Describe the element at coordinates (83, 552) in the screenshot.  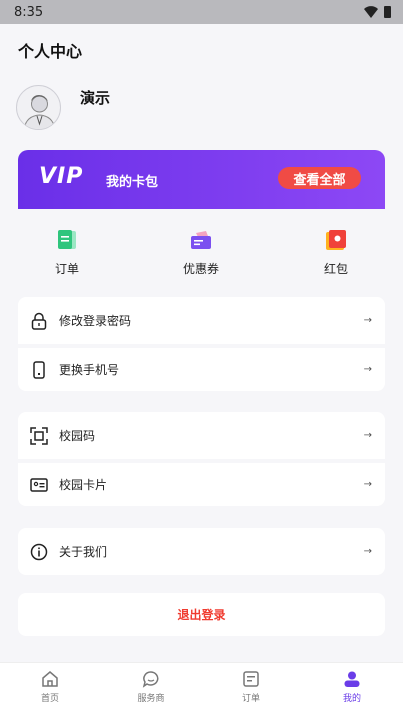
I see `menu-label: 关于我们` at that location.